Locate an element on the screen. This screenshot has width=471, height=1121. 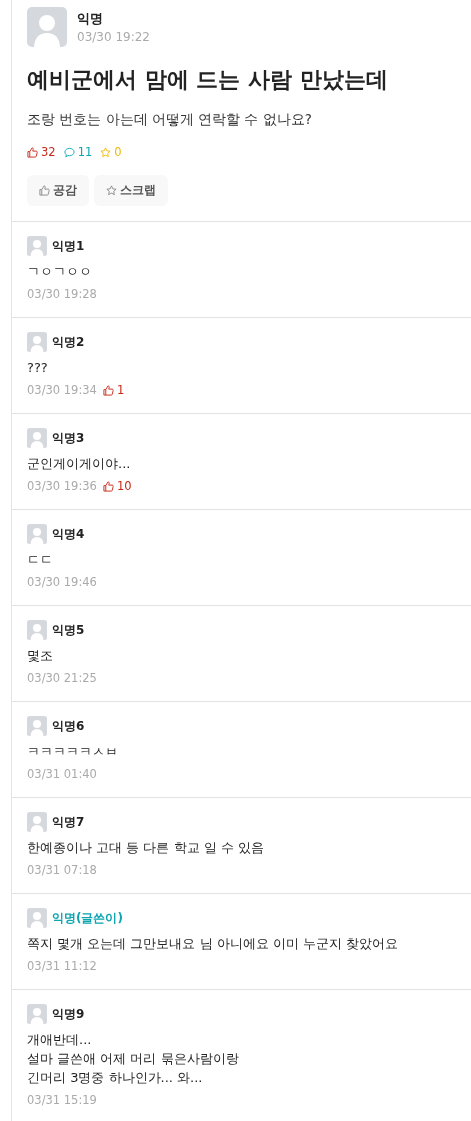
like-button: 공감 is located at coordinates (58, 190).